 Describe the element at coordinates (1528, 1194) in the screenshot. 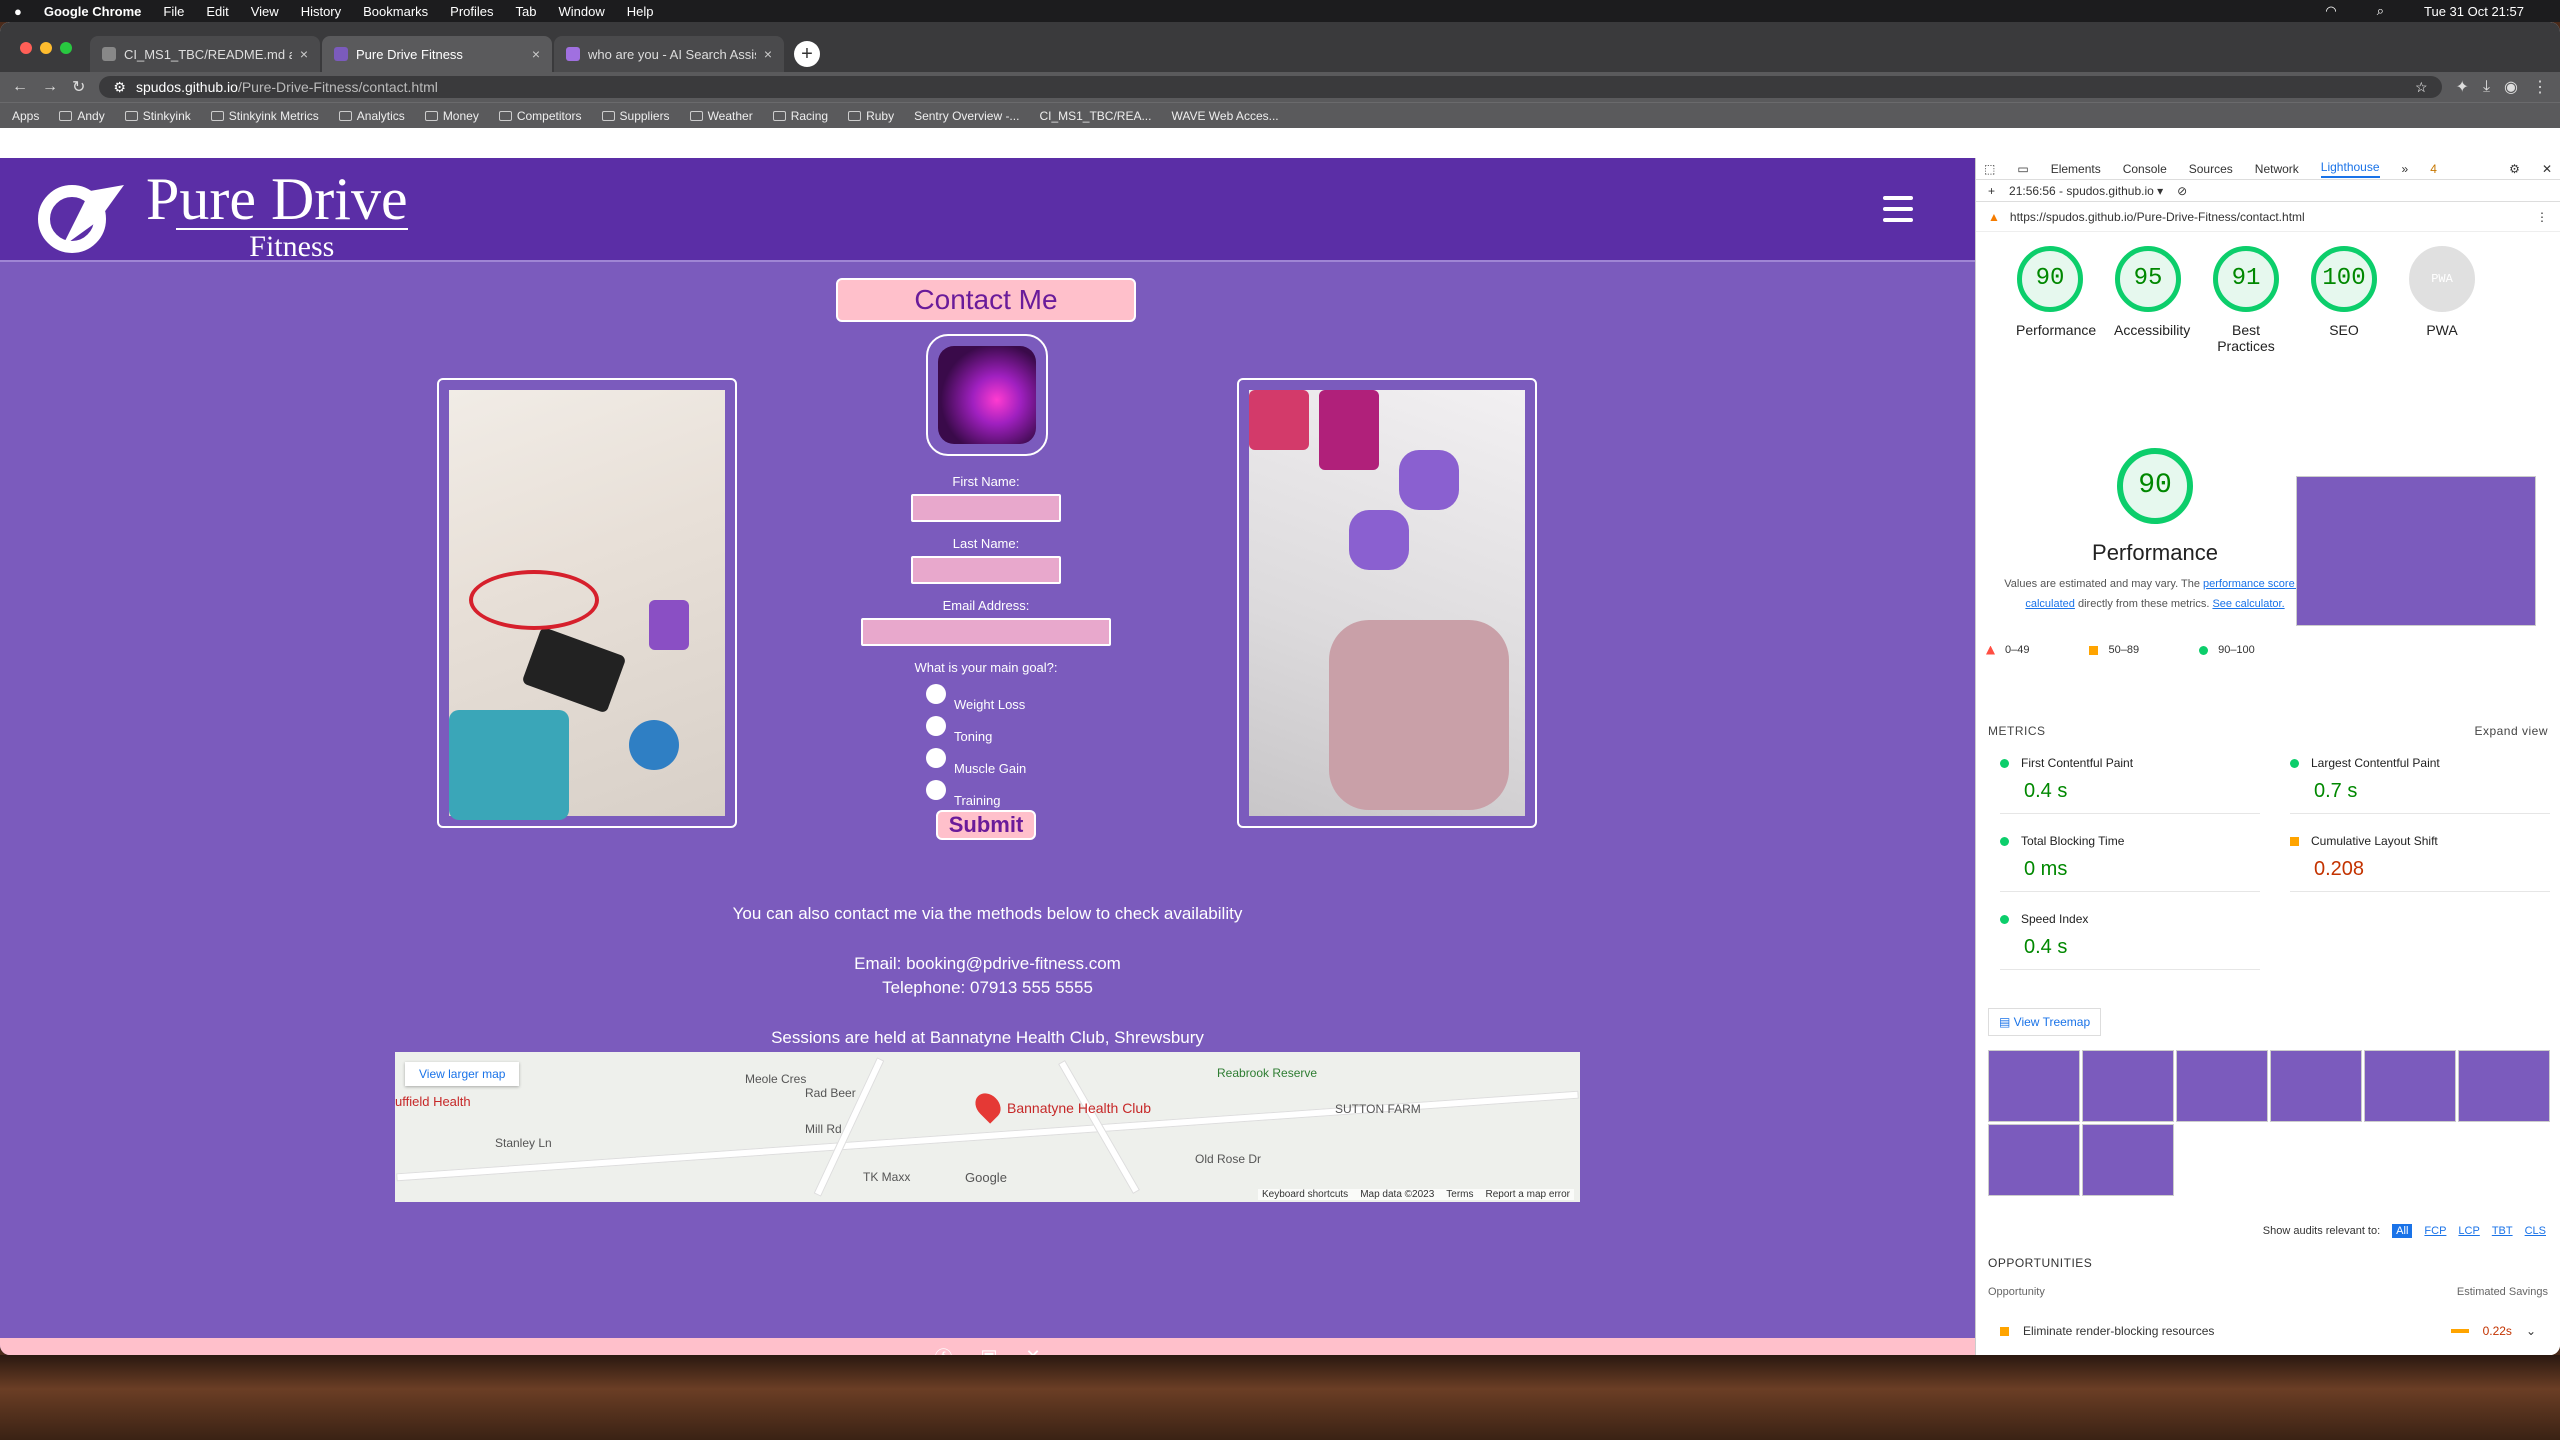

I see `map-report-link: Report a map error` at that location.